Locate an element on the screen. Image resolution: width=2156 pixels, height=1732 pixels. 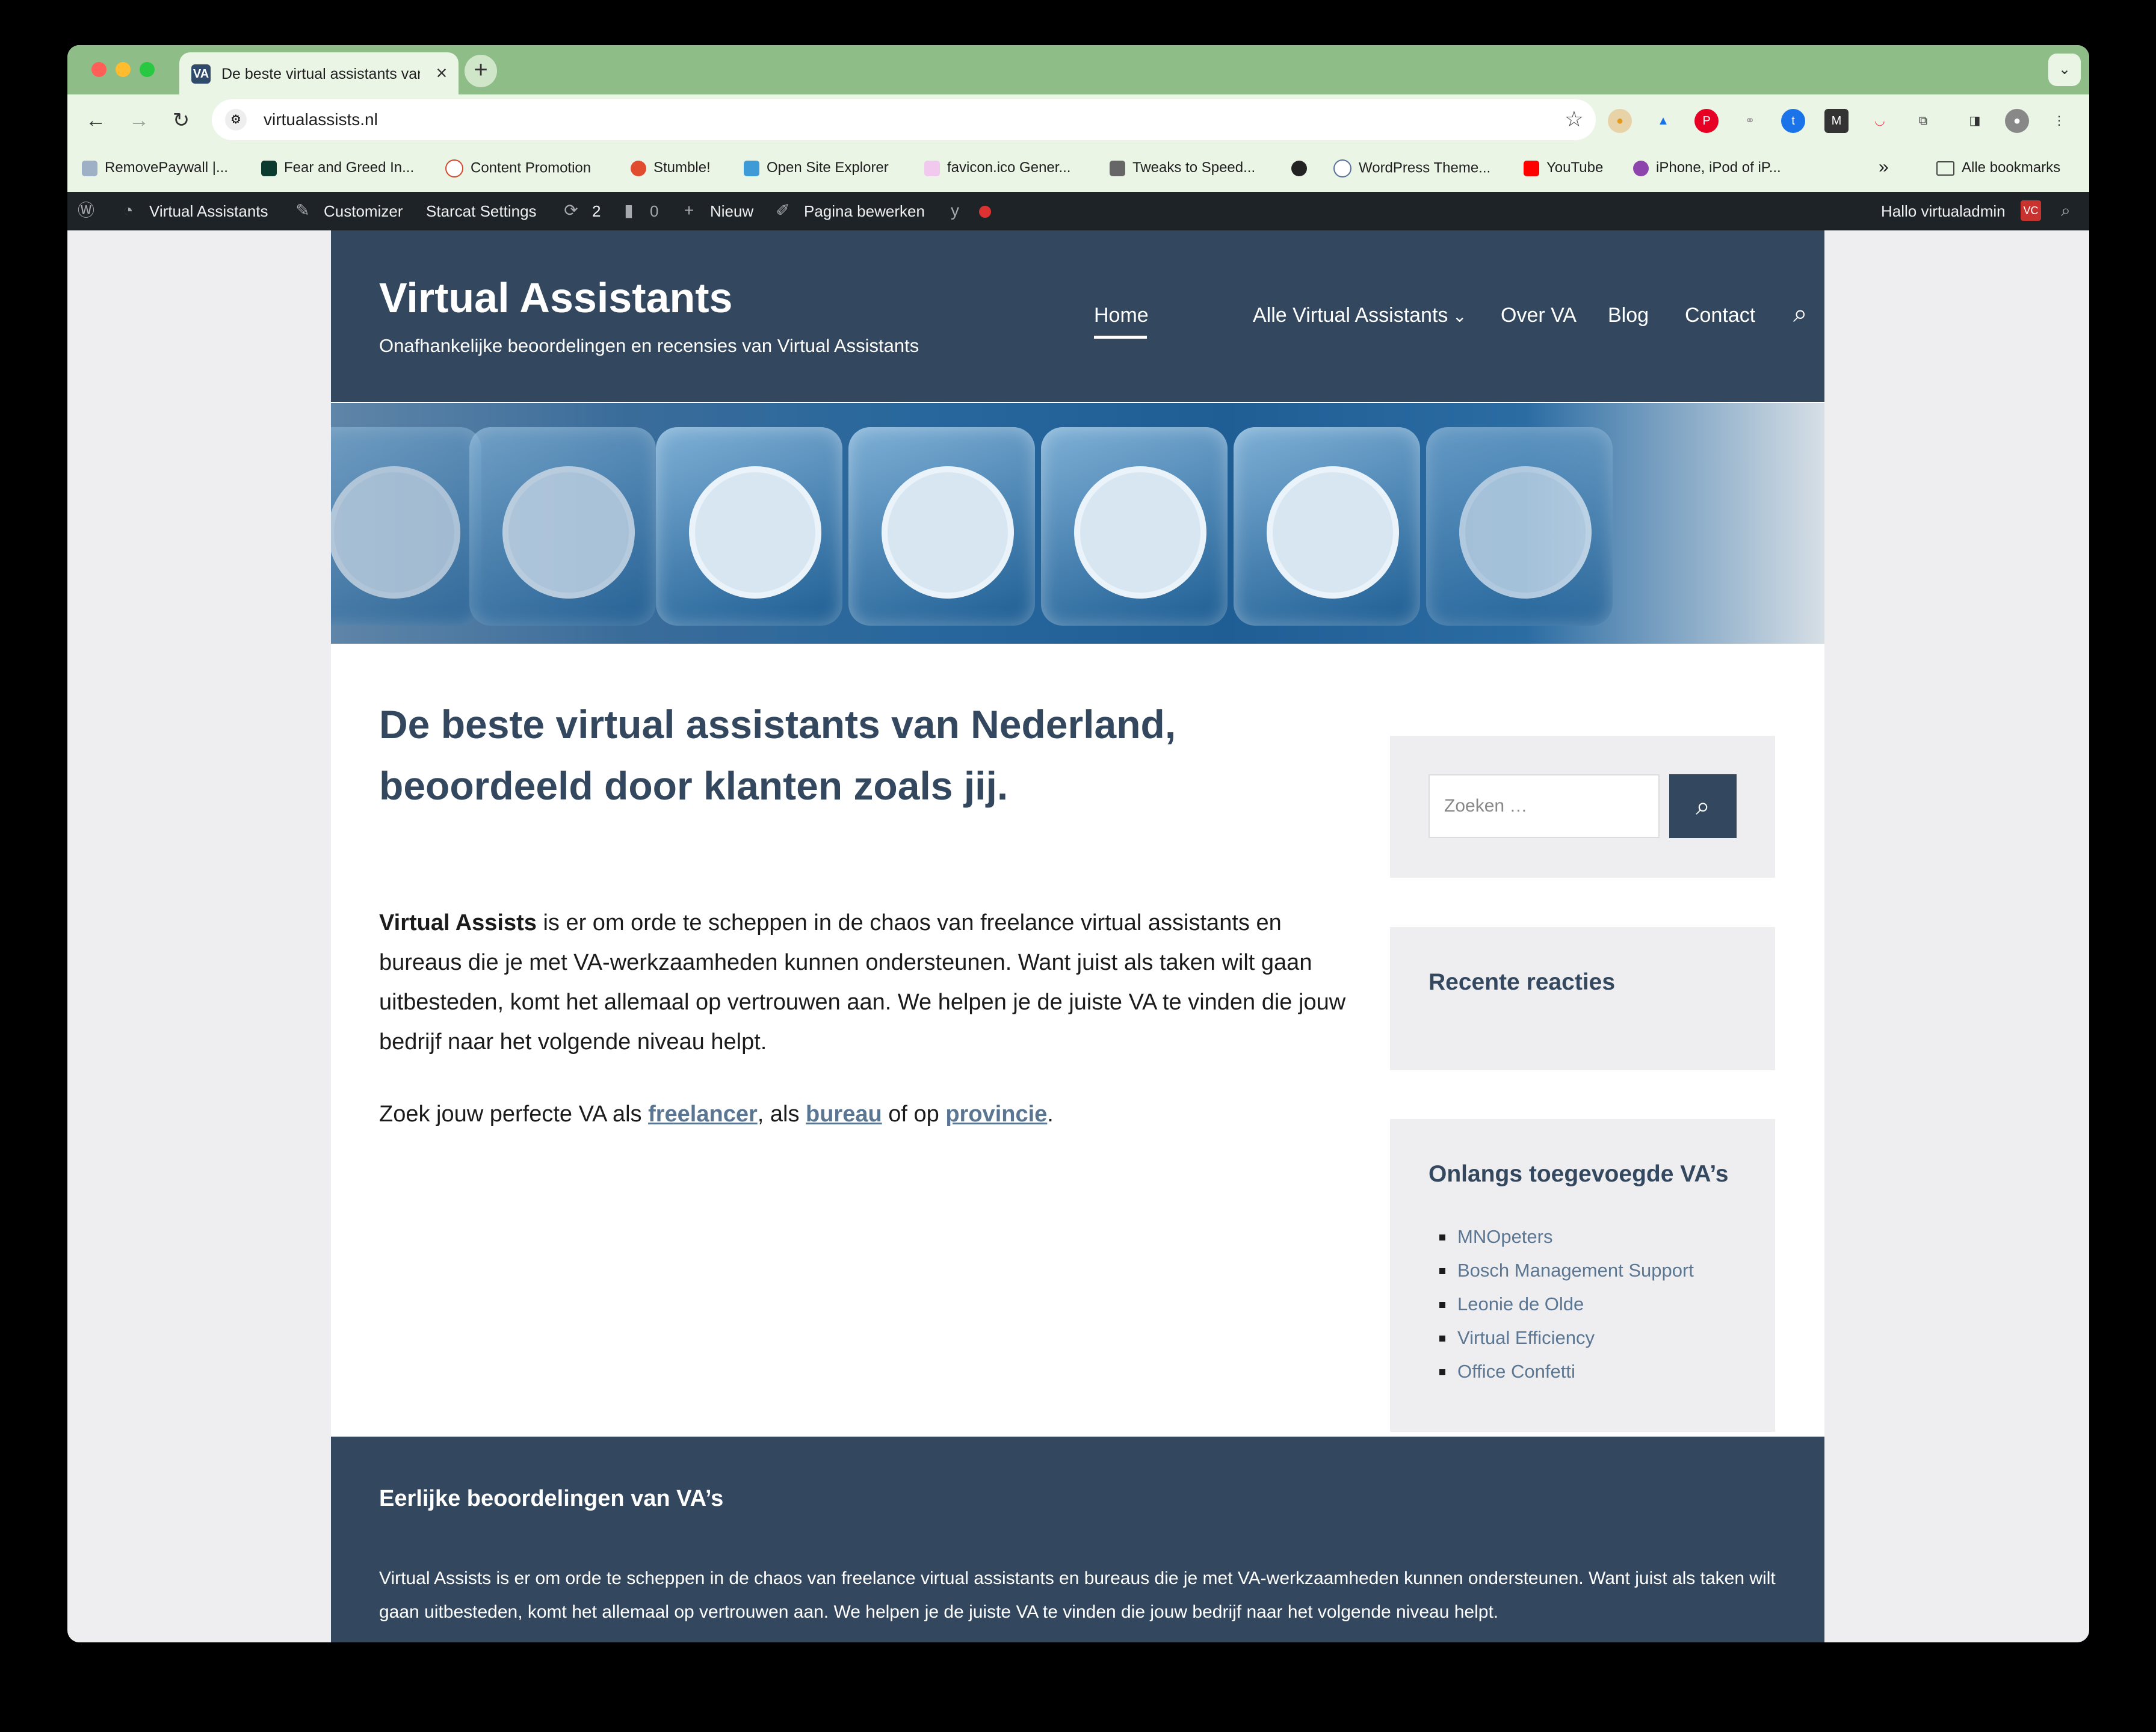
extensions-puzzle-icon: ⧉ is located at coordinates (1923, 121).